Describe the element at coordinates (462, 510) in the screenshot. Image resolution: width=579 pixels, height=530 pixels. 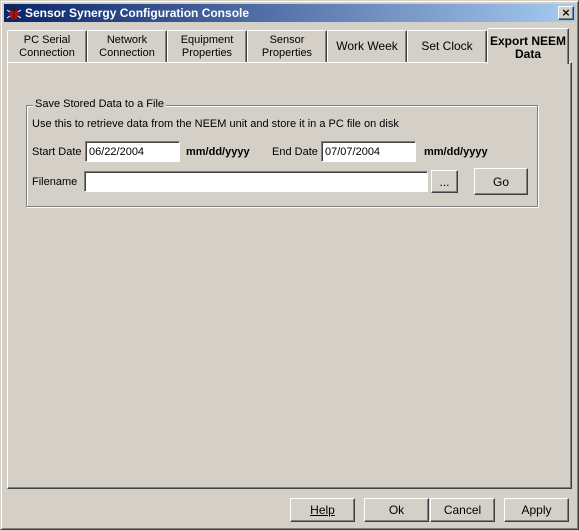
I see `cancel-button: Cancel` at that location.